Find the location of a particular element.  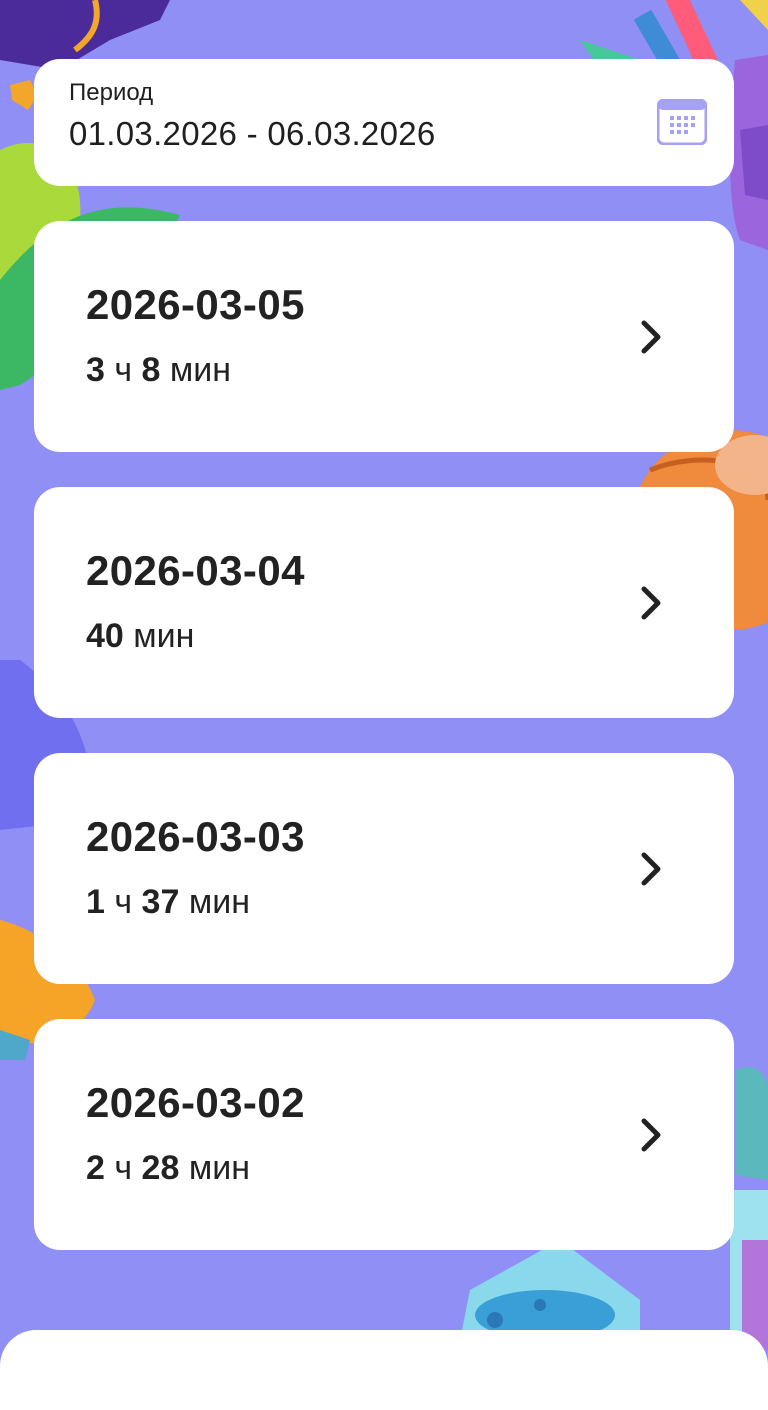

day-duration: 40 мин is located at coordinates (140, 636).